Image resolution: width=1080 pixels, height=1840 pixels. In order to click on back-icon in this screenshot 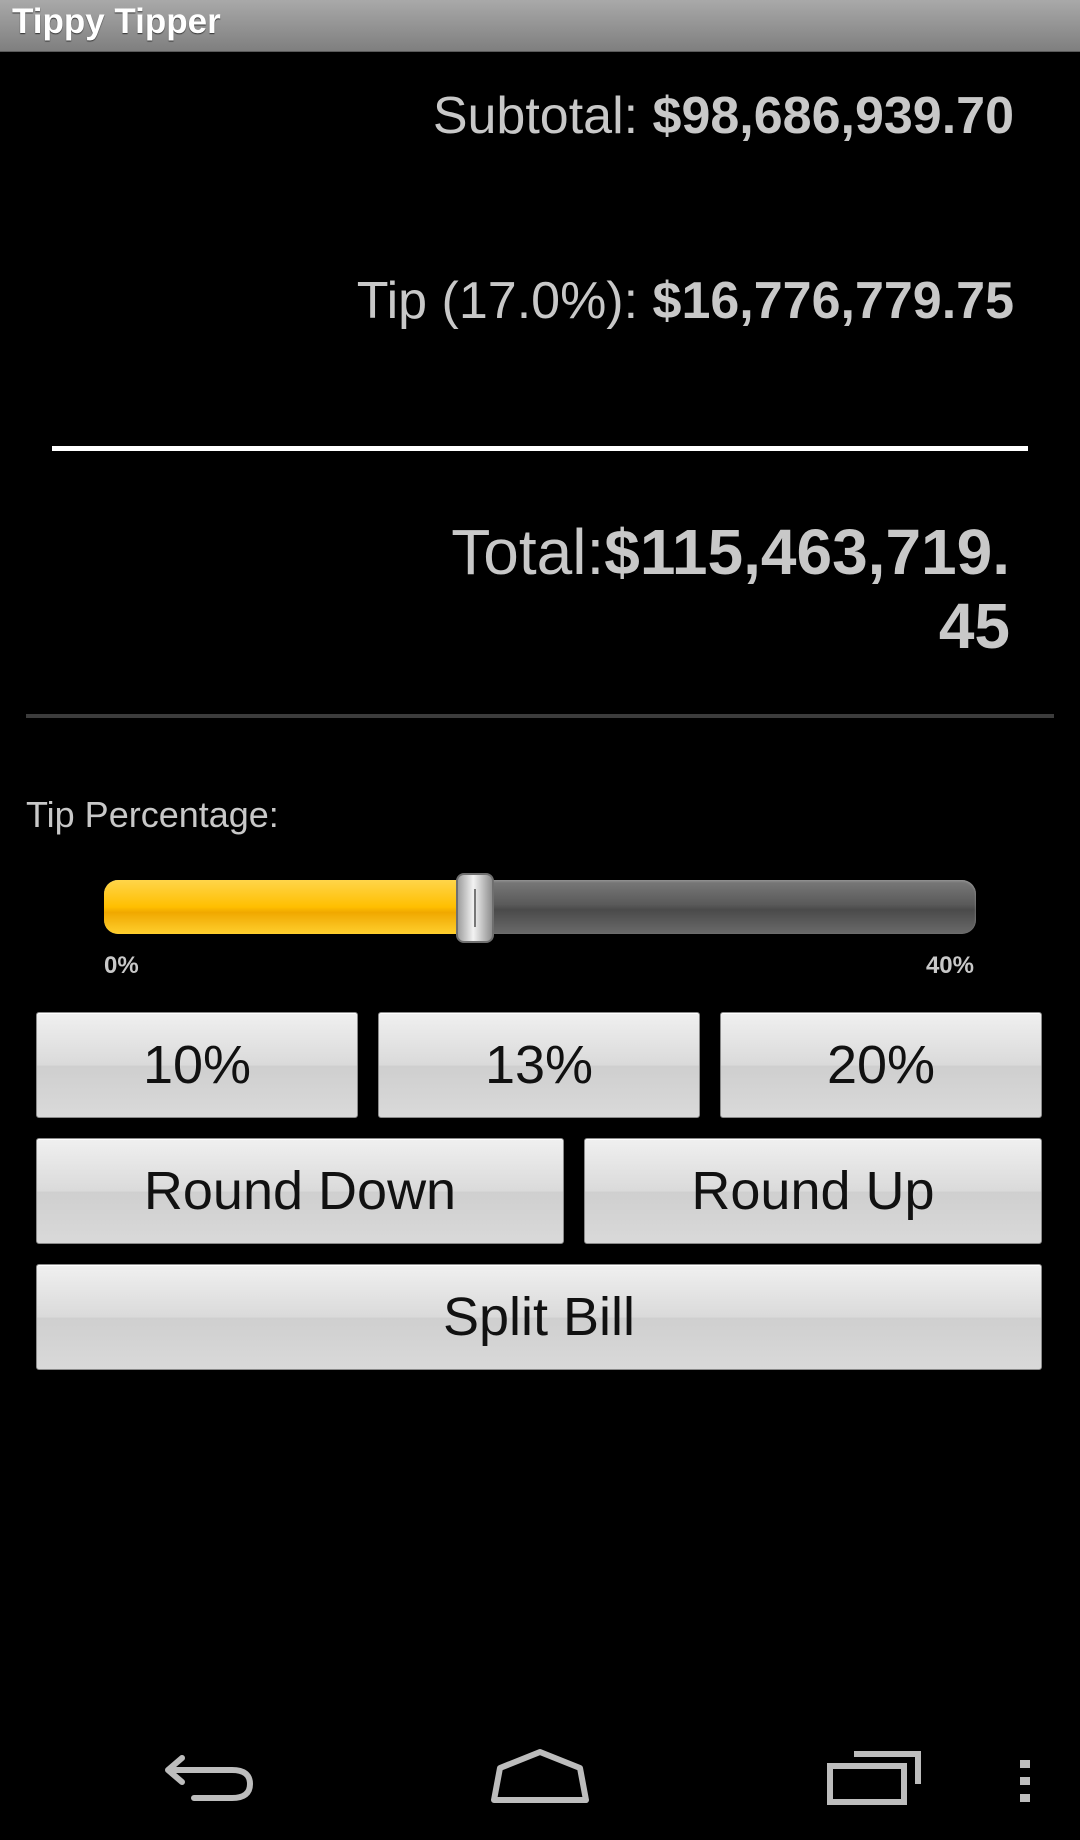, I will do `click(210, 1775)`.